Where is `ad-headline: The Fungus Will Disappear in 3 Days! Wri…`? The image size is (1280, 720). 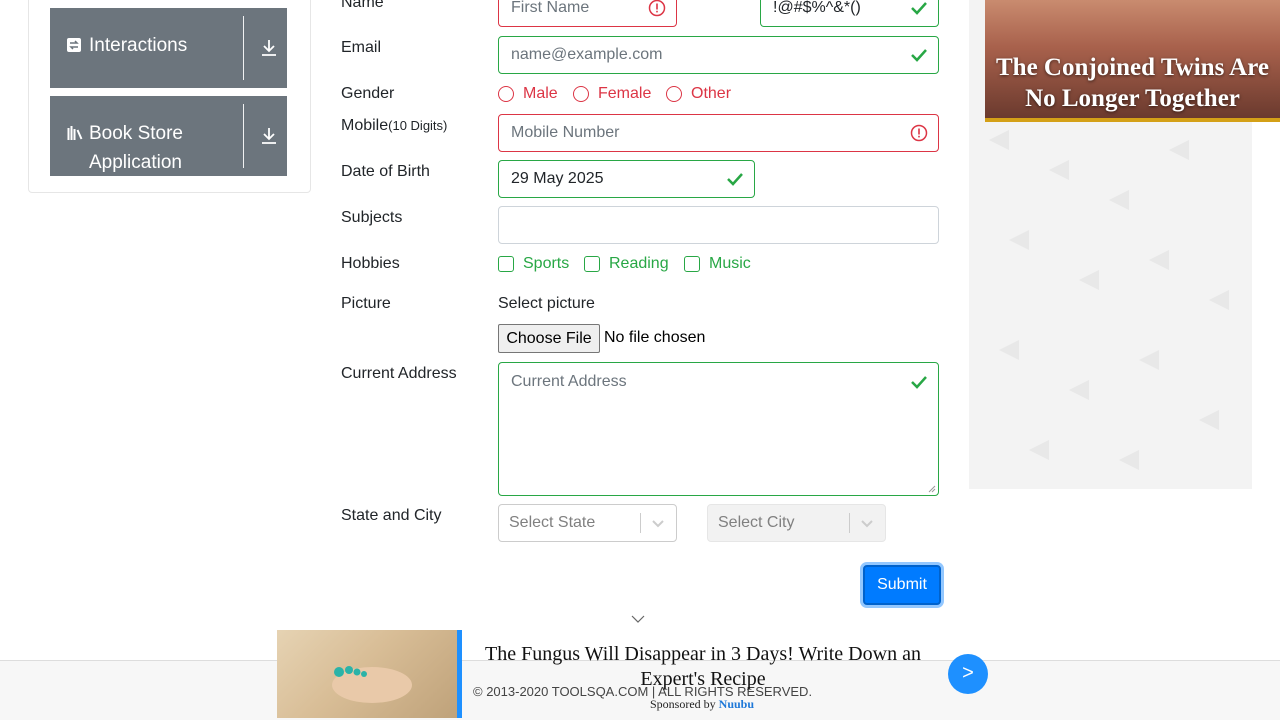
ad-headline: The Fungus Will Disappear in 3 Days! Wri… is located at coordinates (703, 667).